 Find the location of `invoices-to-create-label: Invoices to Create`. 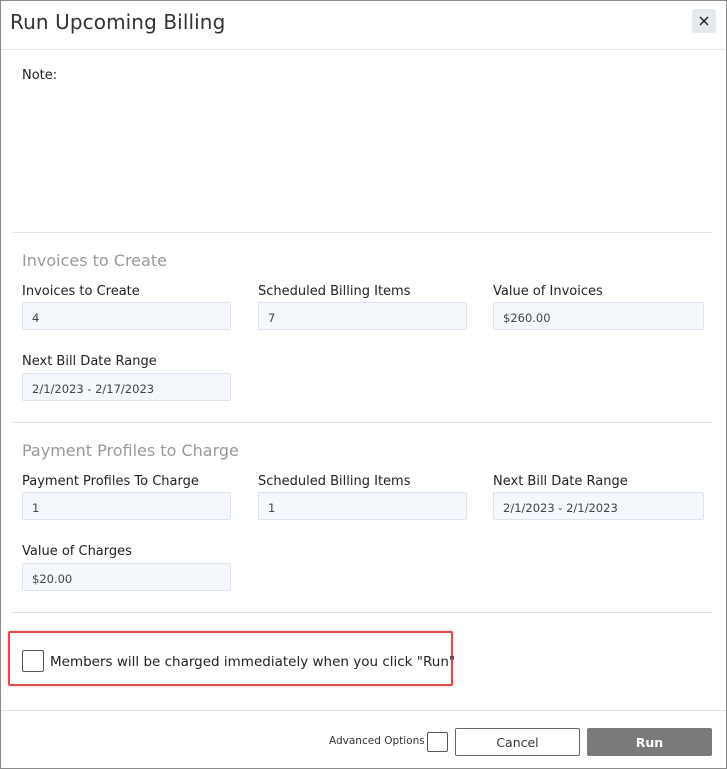

invoices-to-create-label: Invoices to Create is located at coordinates (81, 291).